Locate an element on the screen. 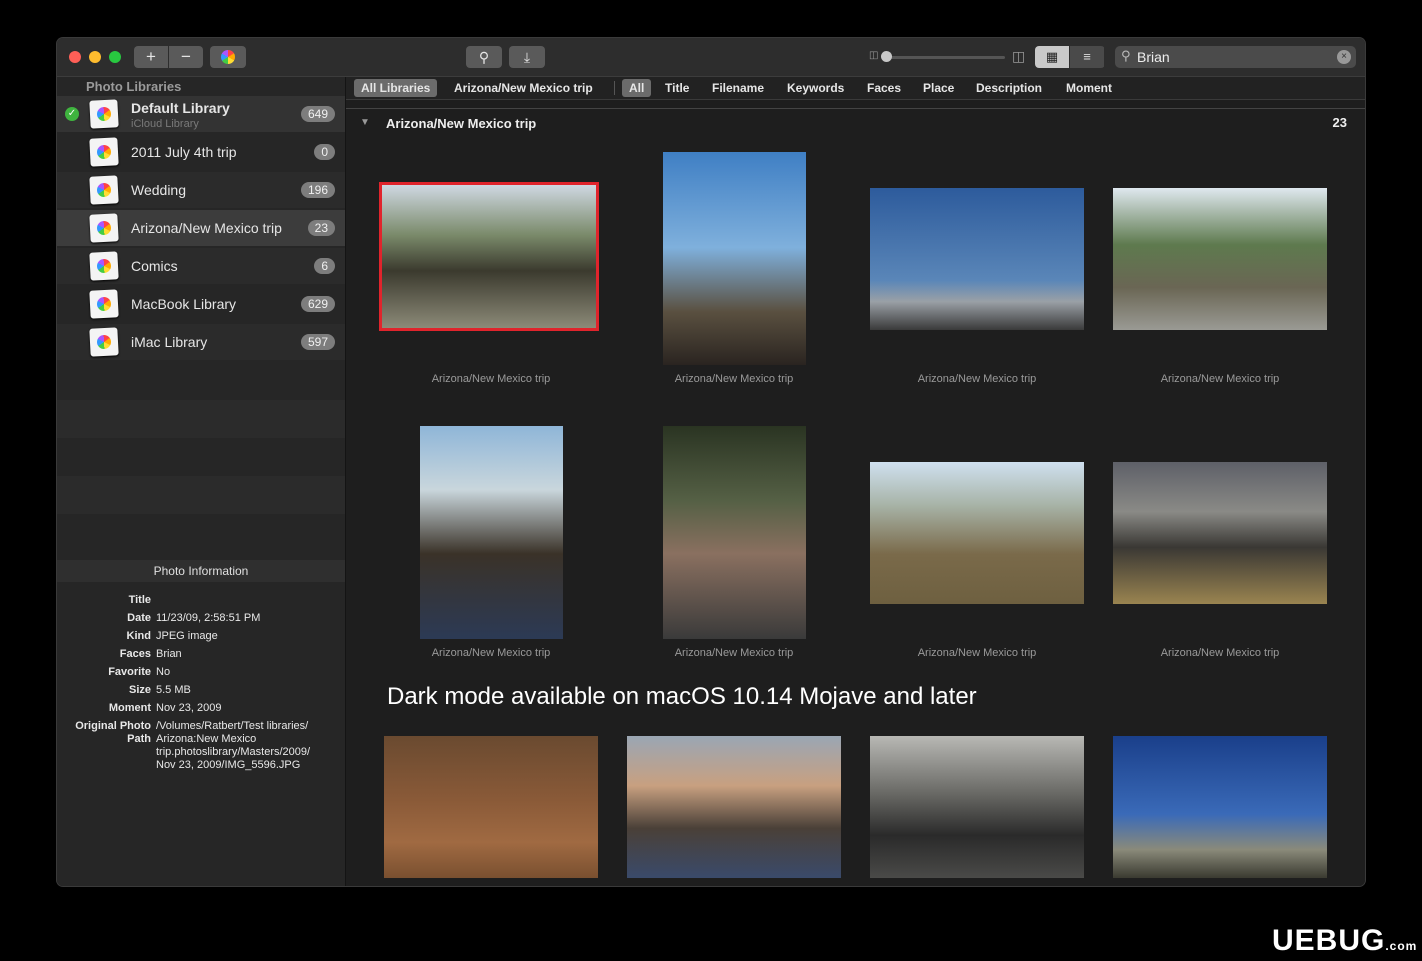  grid-icon: ▦ is located at coordinates (1052, 56).